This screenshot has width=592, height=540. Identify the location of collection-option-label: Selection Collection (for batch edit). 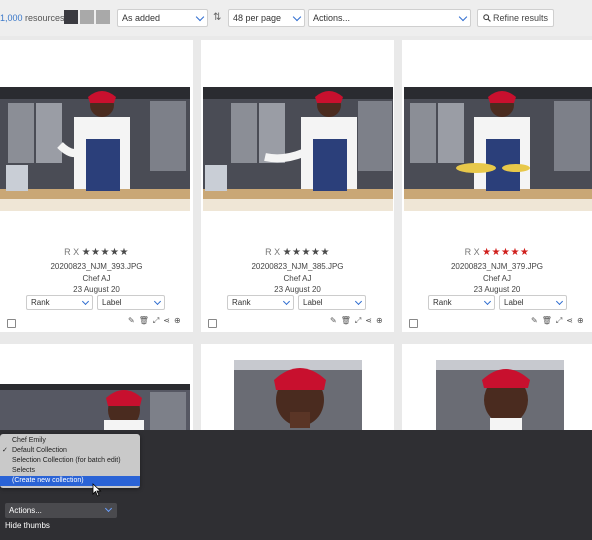
(66, 460).